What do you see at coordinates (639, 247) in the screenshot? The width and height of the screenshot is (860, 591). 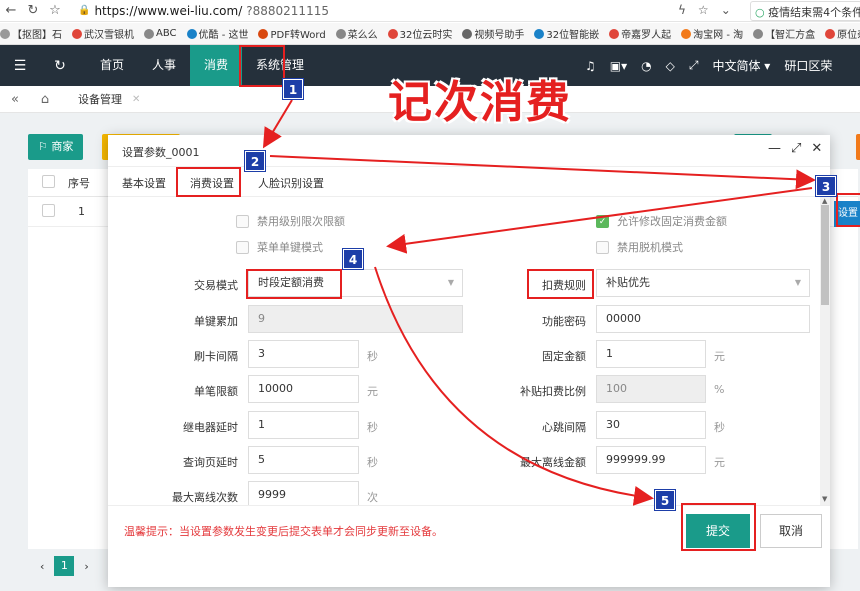 I see `disable-offline-checkbox: 禁用脱机模式` at bounding box center [639, 247].